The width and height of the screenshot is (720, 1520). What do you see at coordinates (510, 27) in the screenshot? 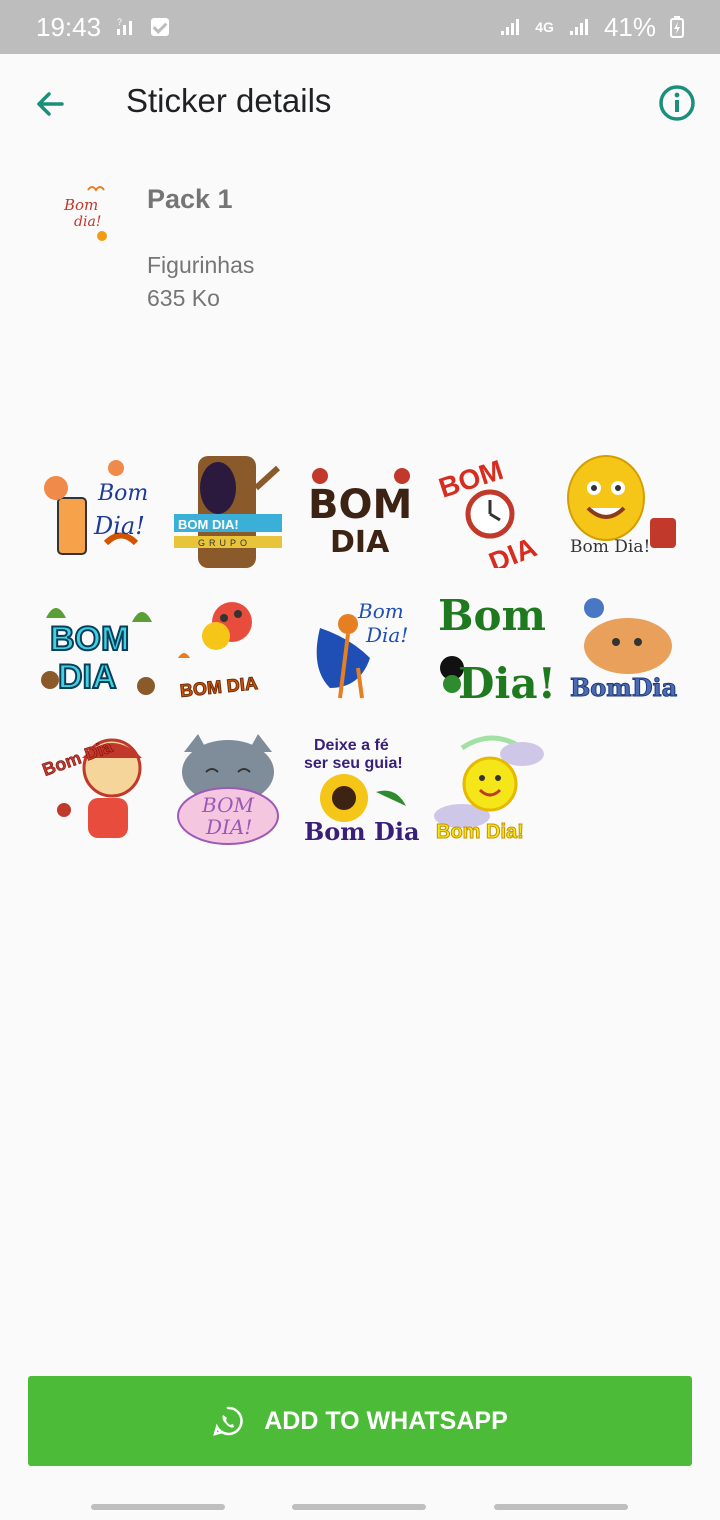
I see `signal-icon` at bounding box center [510, 27].